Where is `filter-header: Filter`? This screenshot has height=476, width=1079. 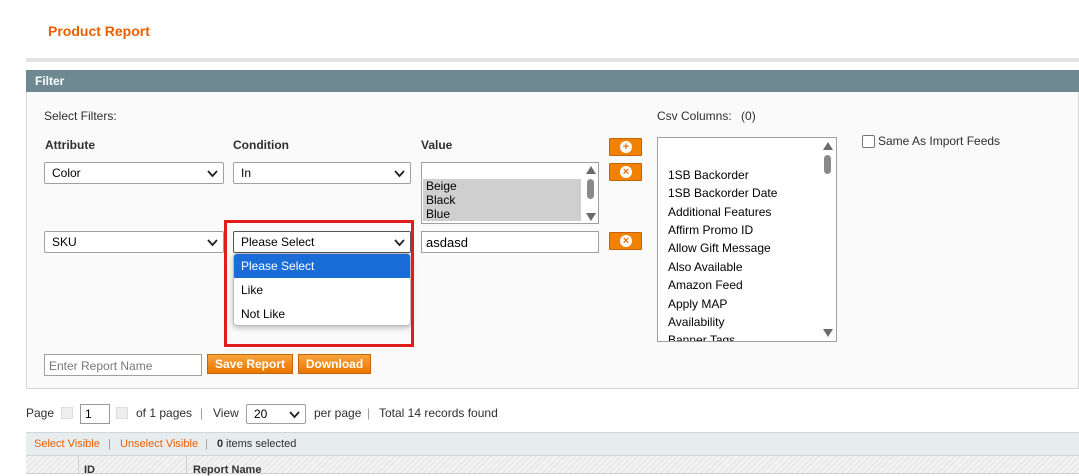 filter-header: Filter is located at coordinates (552, 81).